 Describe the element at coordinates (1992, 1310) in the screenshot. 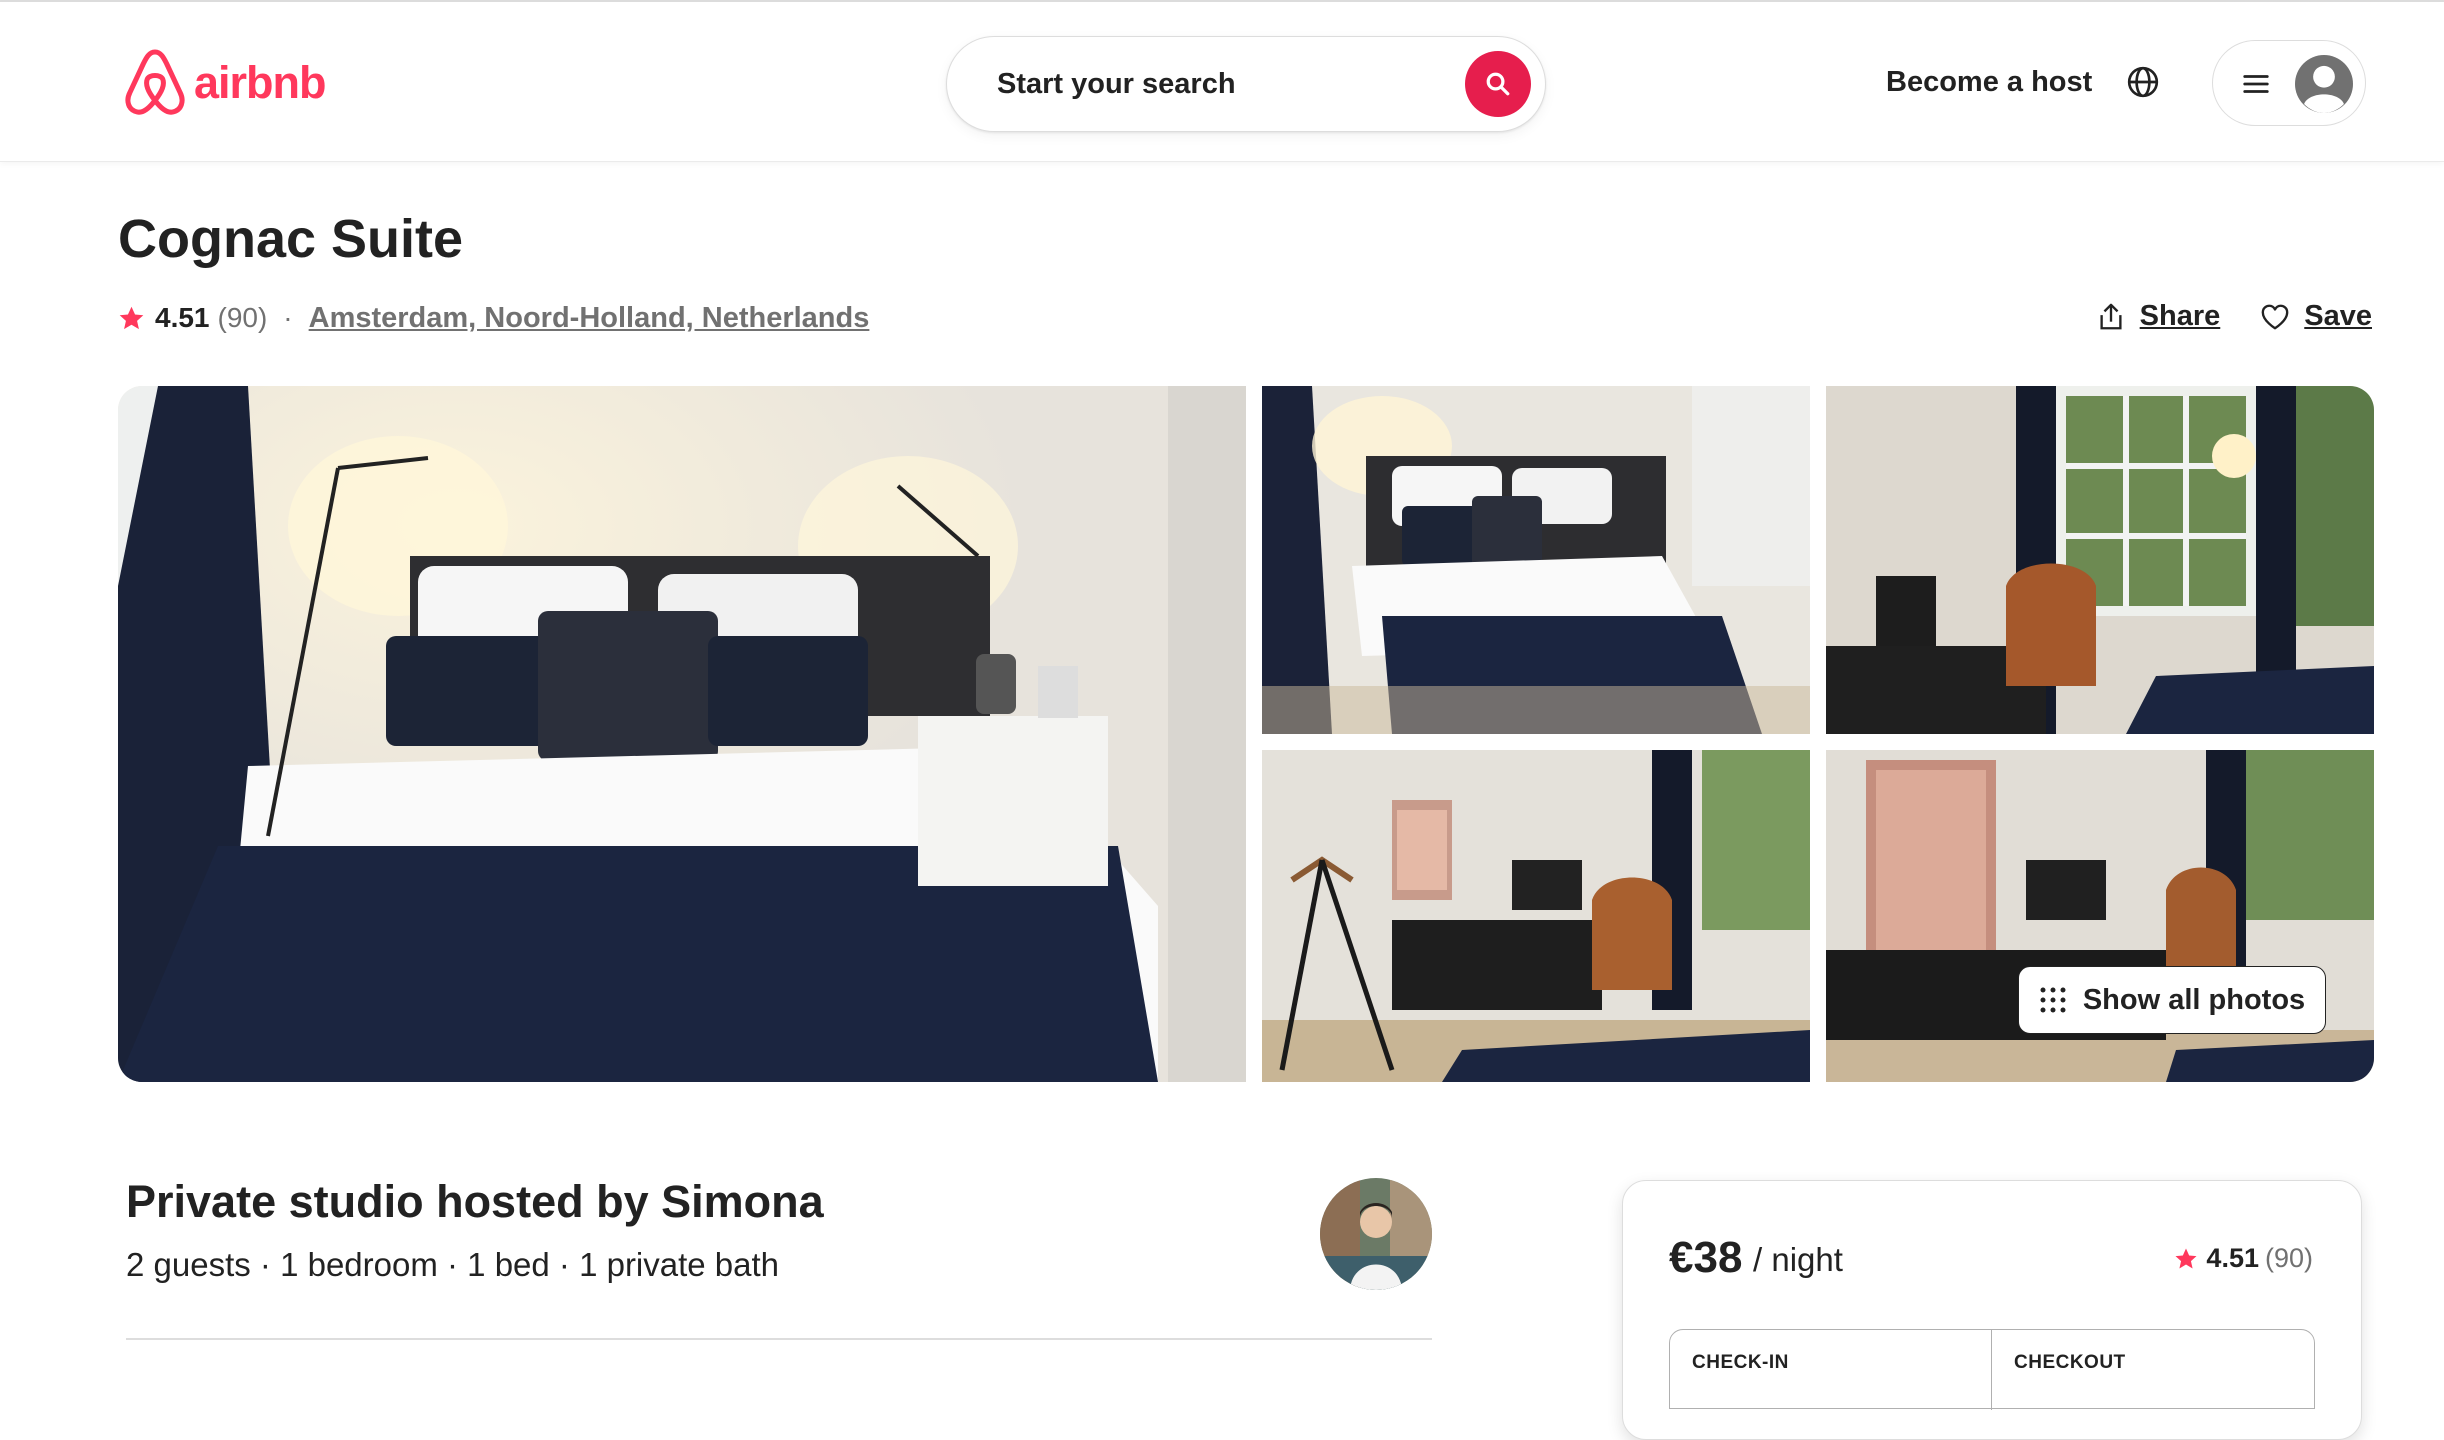

I see `booking-card: €38 / night 4.51 (90) CHECK-IN CHECKOUT` at that location.